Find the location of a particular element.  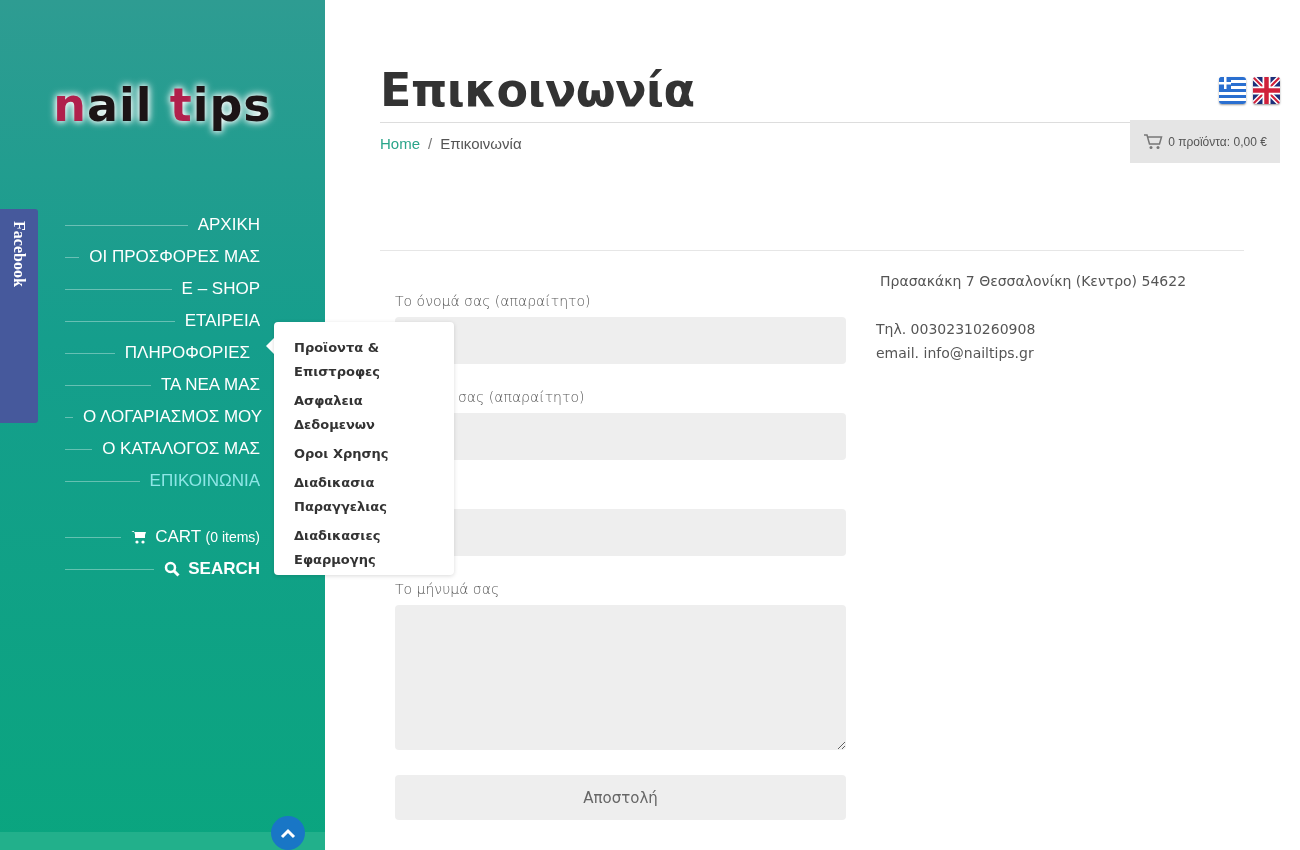

breadcrumb-link: Home is located at coordinates (400, 143).